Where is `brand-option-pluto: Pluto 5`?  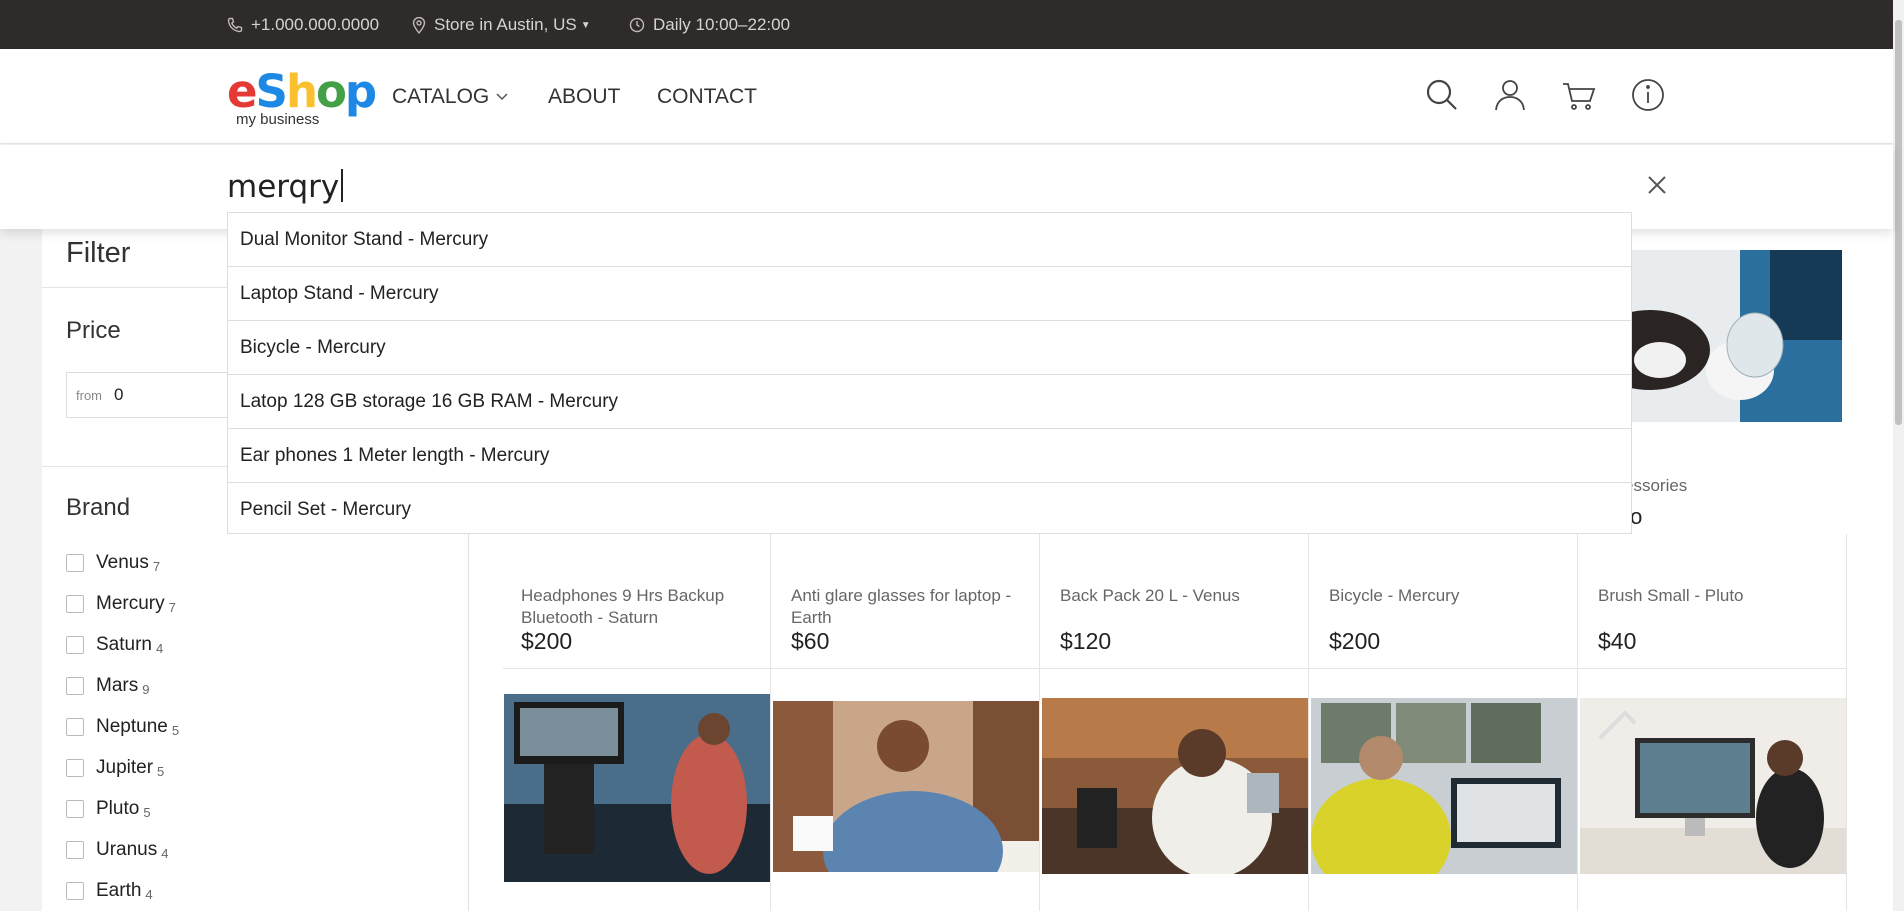
brand-option-pluto: Pluto 5 is located at coordinates (108, 809).